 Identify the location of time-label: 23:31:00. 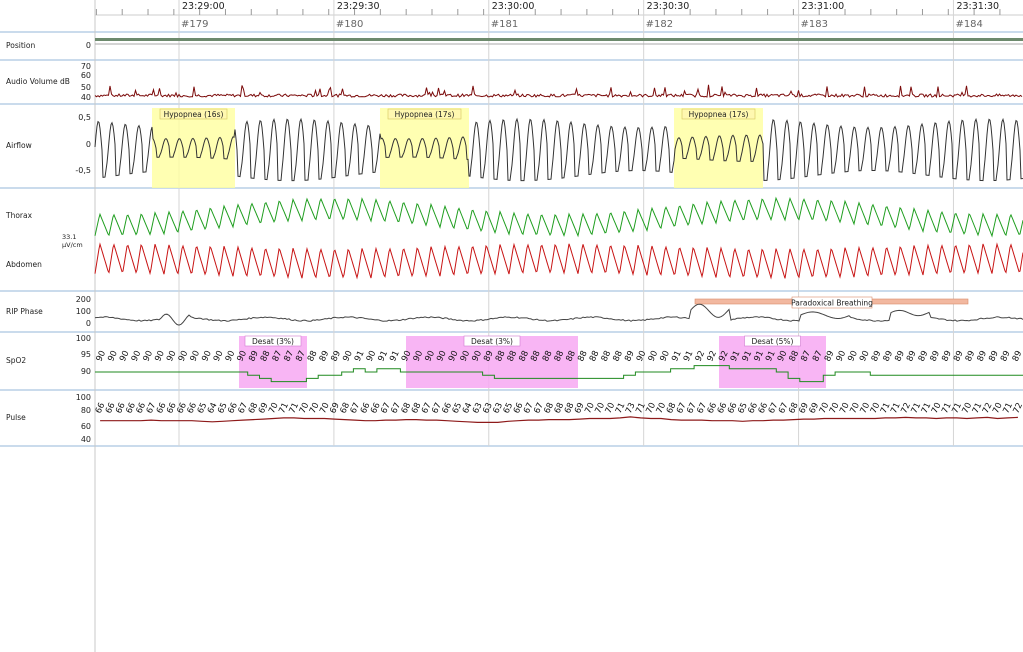
(823, 6).